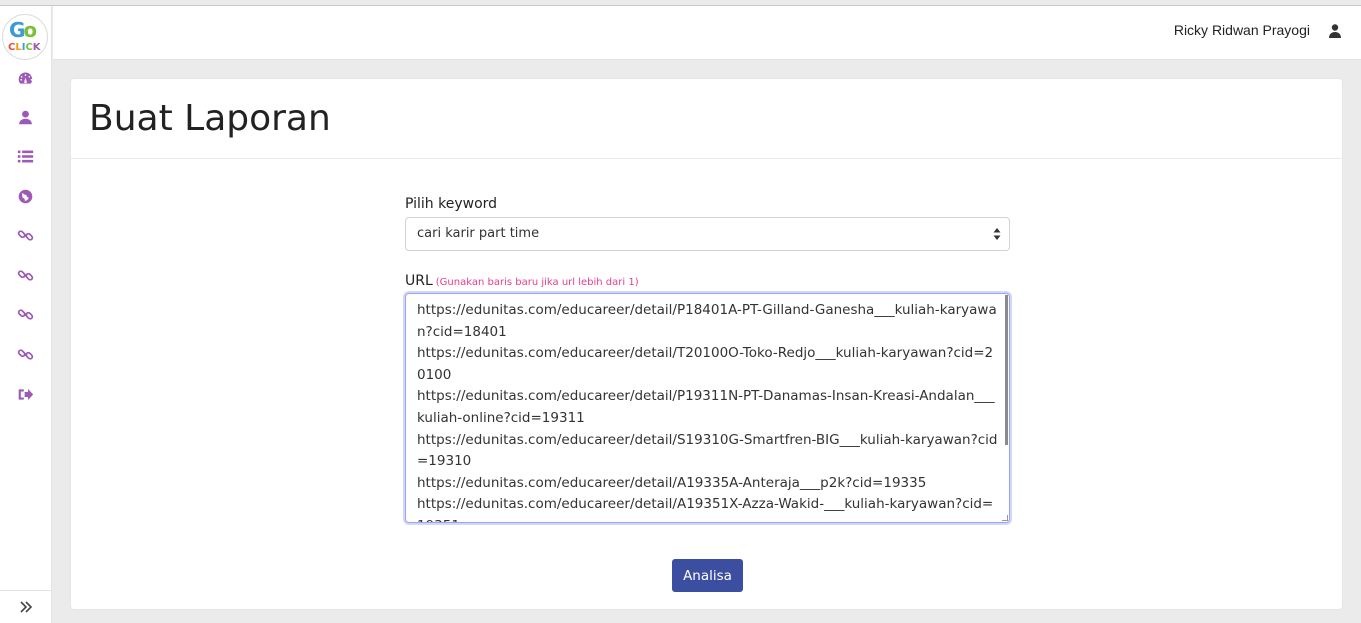 This screenshot has width=1361, height=623. I want to click on textarea-resize-handle, so click(1005, 518).